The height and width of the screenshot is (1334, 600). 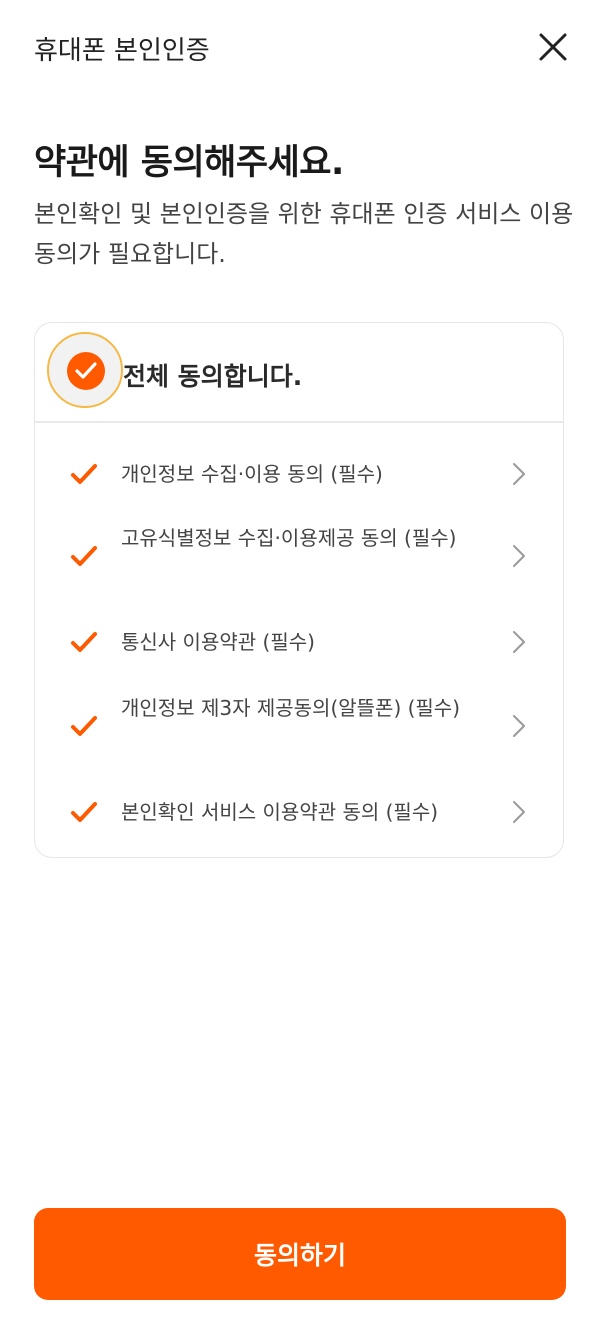 What do you see at coordinates (280, 812) in the screenshot?
I see `agreement-item-label: 본인확인 서비스 이용약관 동의 (필수)` at bounding box center [280, 812].